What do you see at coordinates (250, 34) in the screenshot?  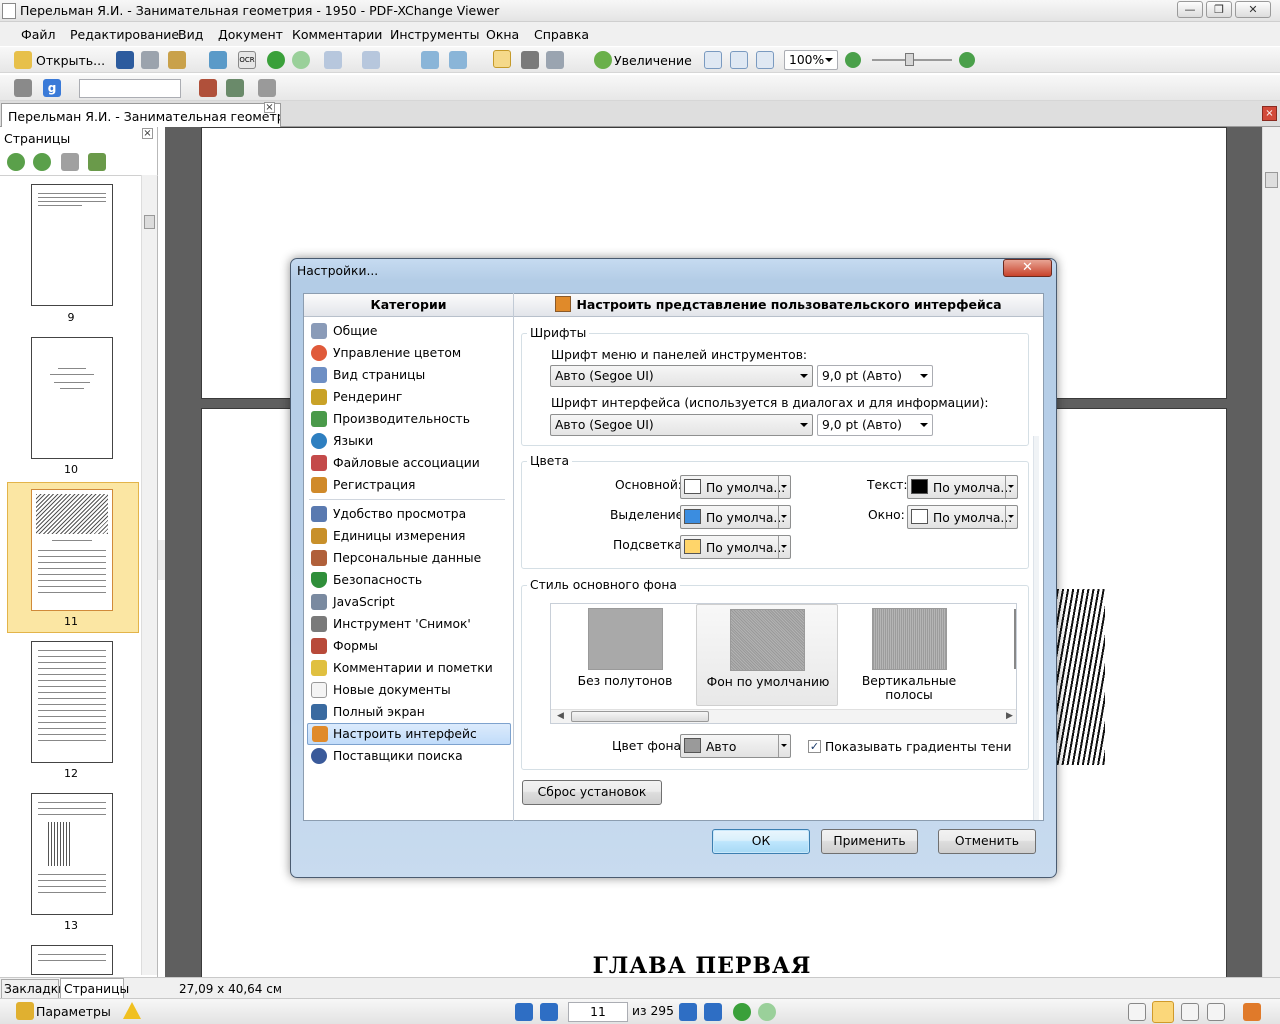 I see `menu-document: Документ` at bounding box center [250, 34].